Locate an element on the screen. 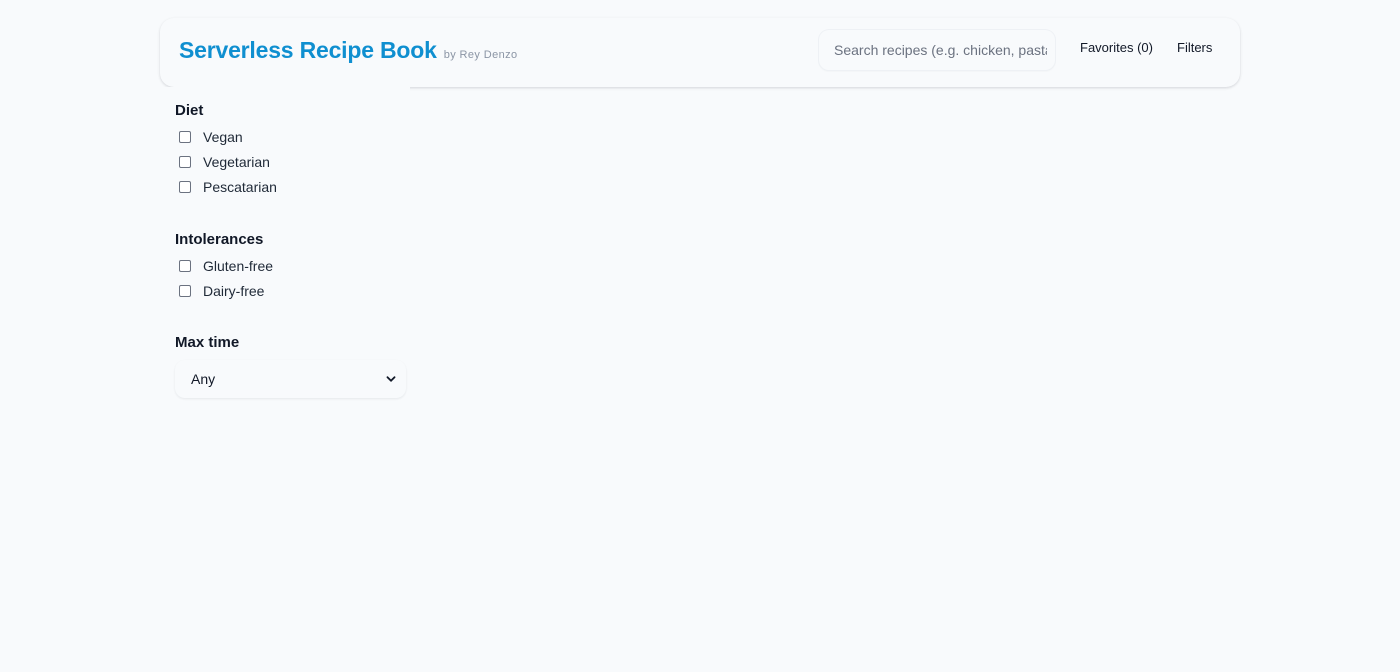 Image resolution: width=1400 pixels, height=672 pixels. max-time-filter-title: Max time is located at coordinates (207, 342).